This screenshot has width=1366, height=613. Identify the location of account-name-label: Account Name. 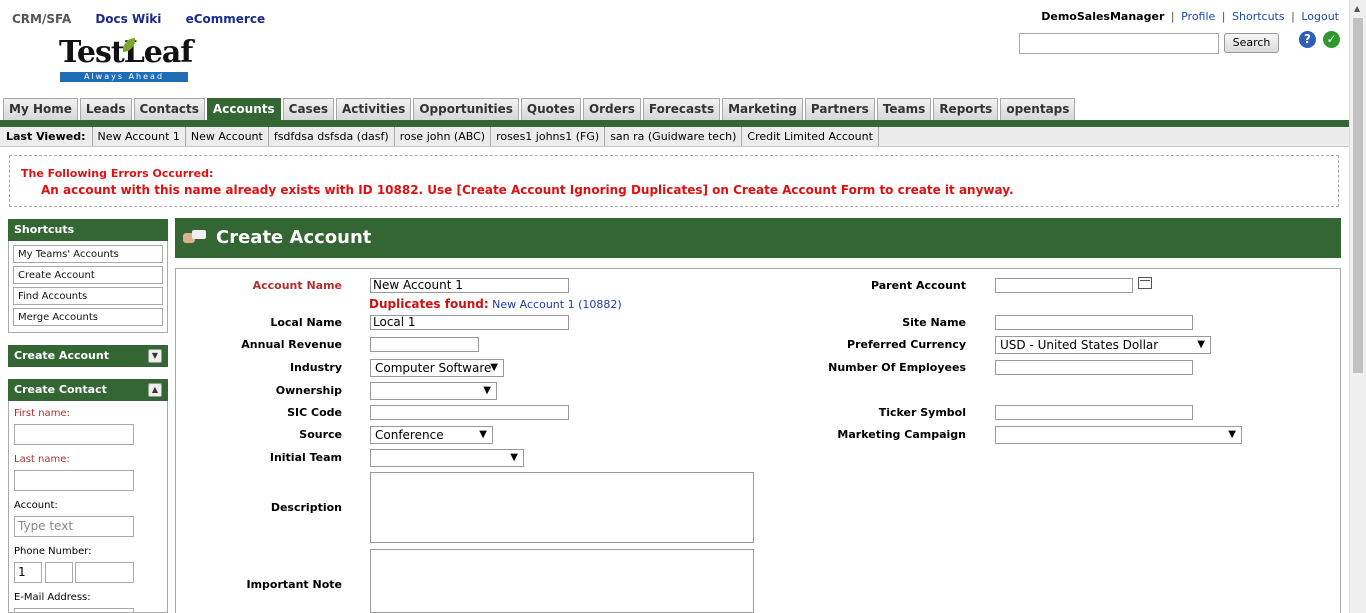
(297, 285).